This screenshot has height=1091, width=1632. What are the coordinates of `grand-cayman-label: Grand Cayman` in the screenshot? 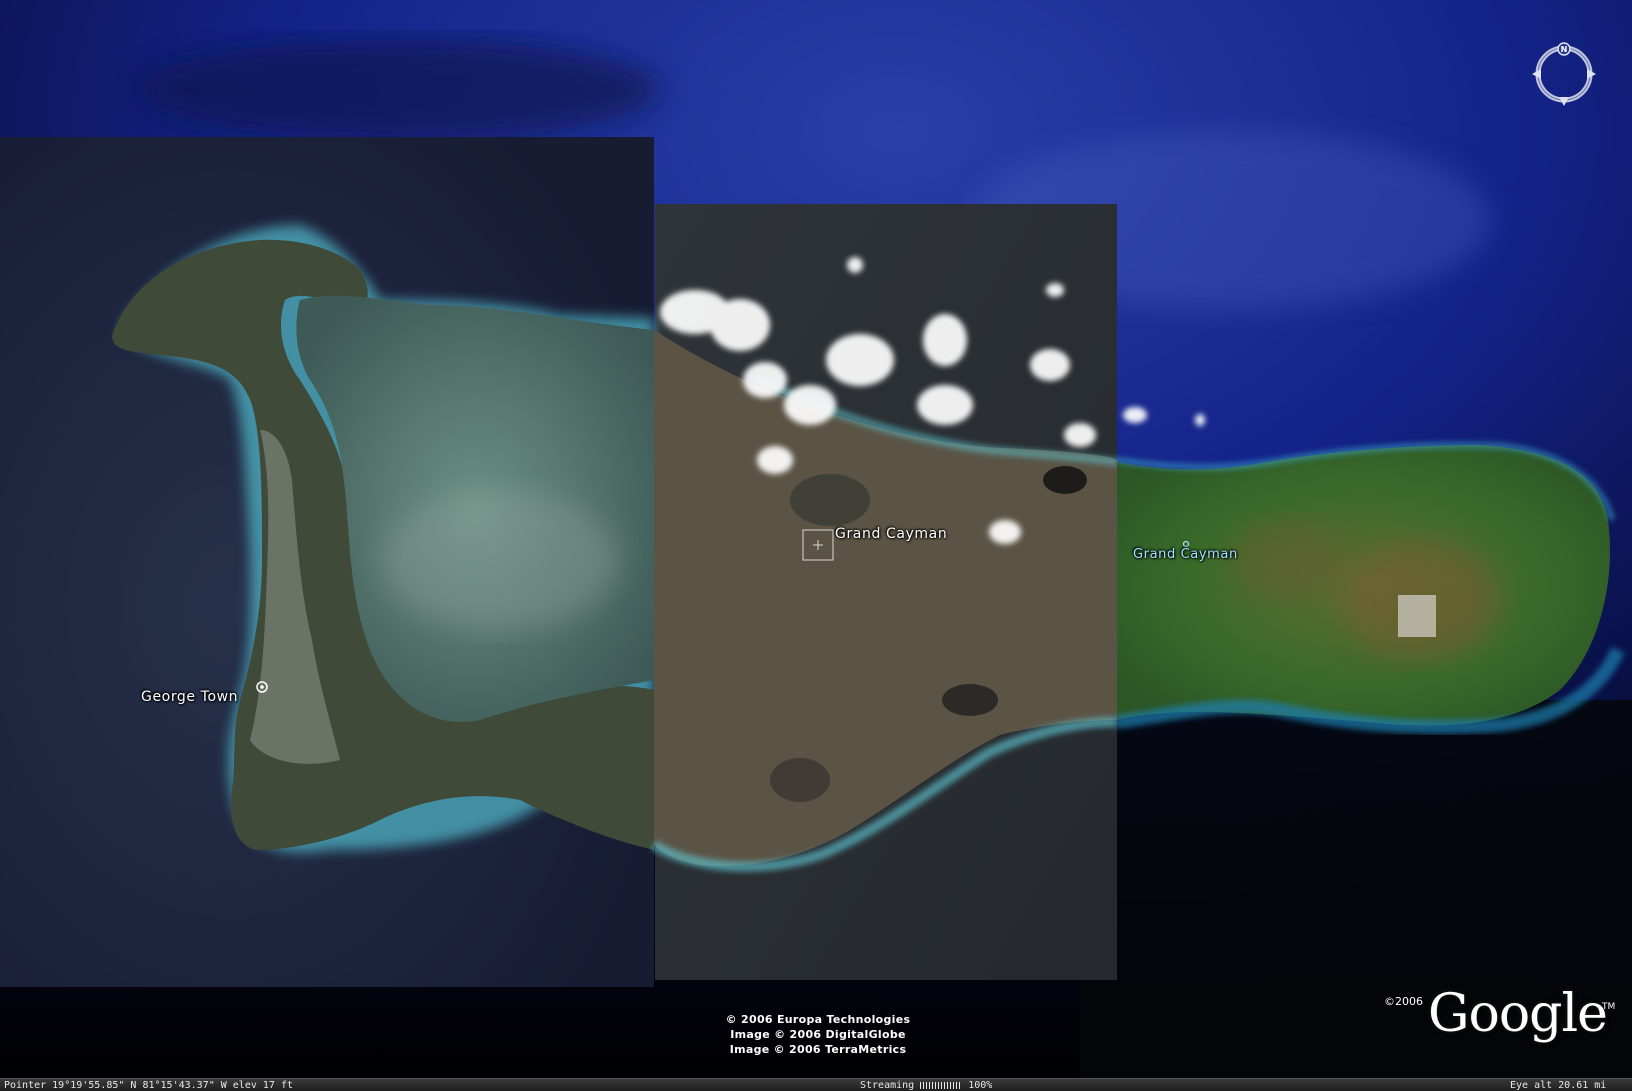 It's located at (891, 534).